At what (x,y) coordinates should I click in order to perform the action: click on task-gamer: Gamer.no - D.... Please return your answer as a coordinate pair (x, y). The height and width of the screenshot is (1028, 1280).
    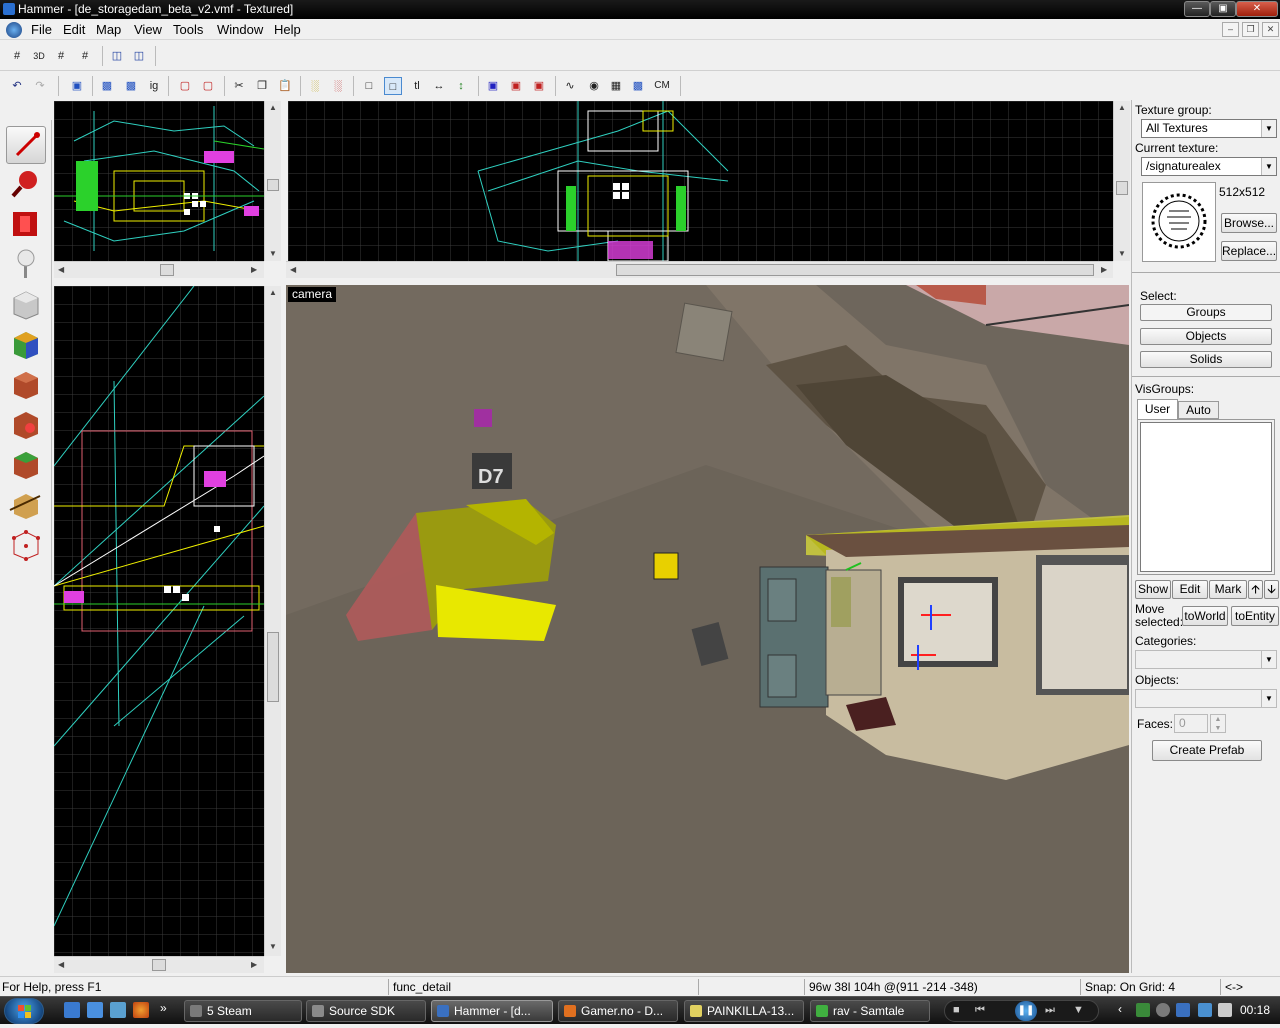
    Looking at the image, I should click on (618, 1011).